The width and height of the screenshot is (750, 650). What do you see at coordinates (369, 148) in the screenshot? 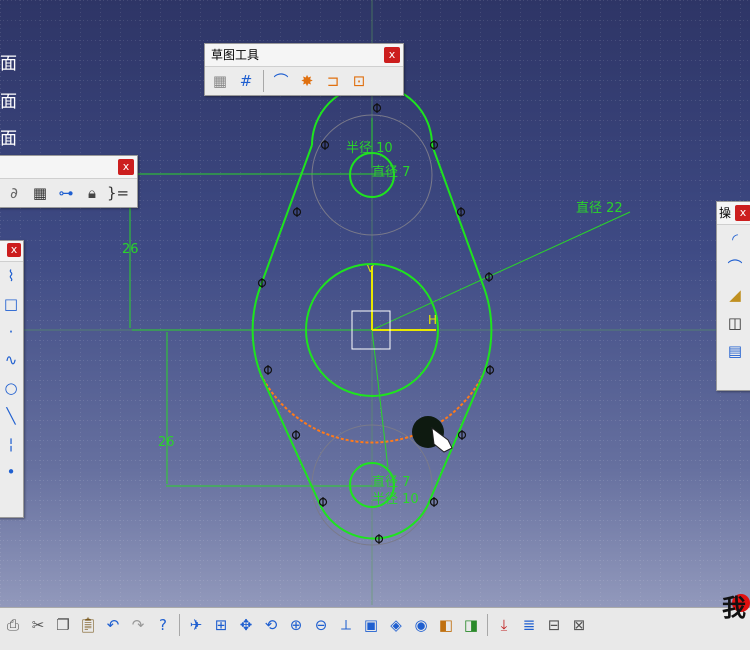
I see `dim-radius-top: 半径 10` at bounding box center [369, 148].